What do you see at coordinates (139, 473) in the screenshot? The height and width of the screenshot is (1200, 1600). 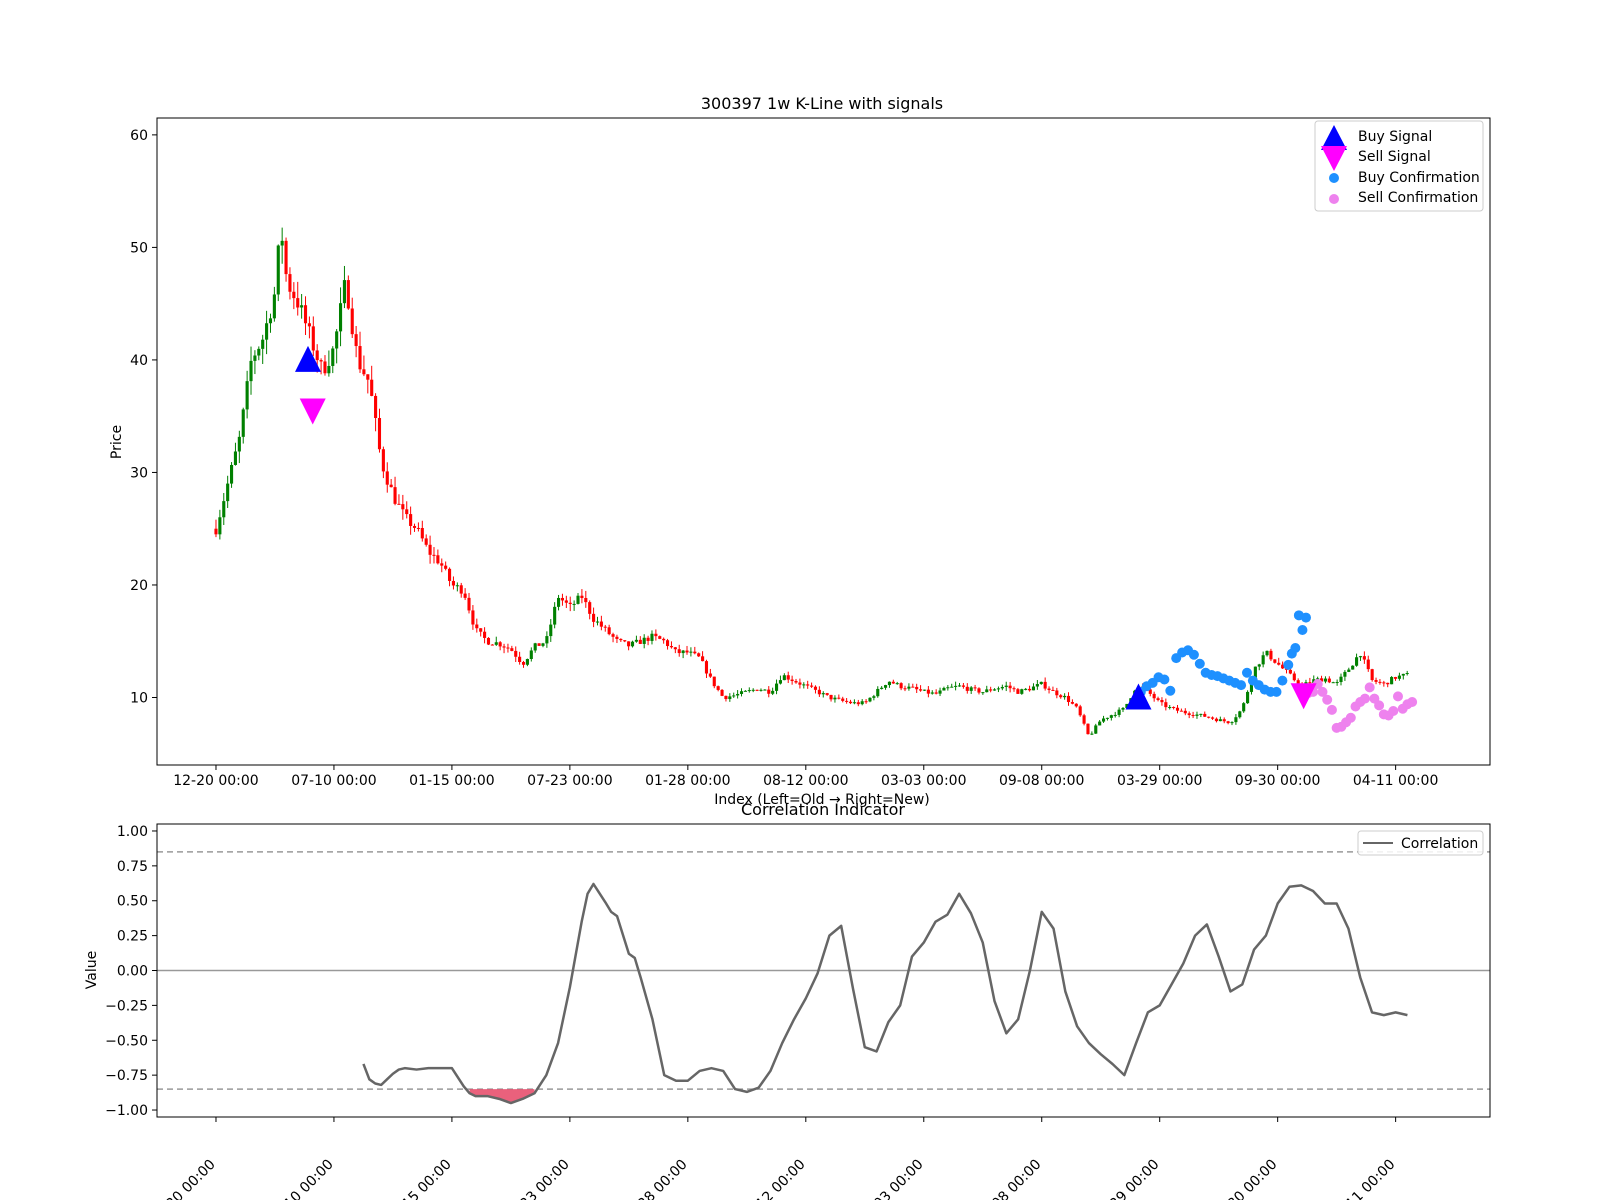 I see `kline-y-tick-label: 30` at bounding box center [139, 473].